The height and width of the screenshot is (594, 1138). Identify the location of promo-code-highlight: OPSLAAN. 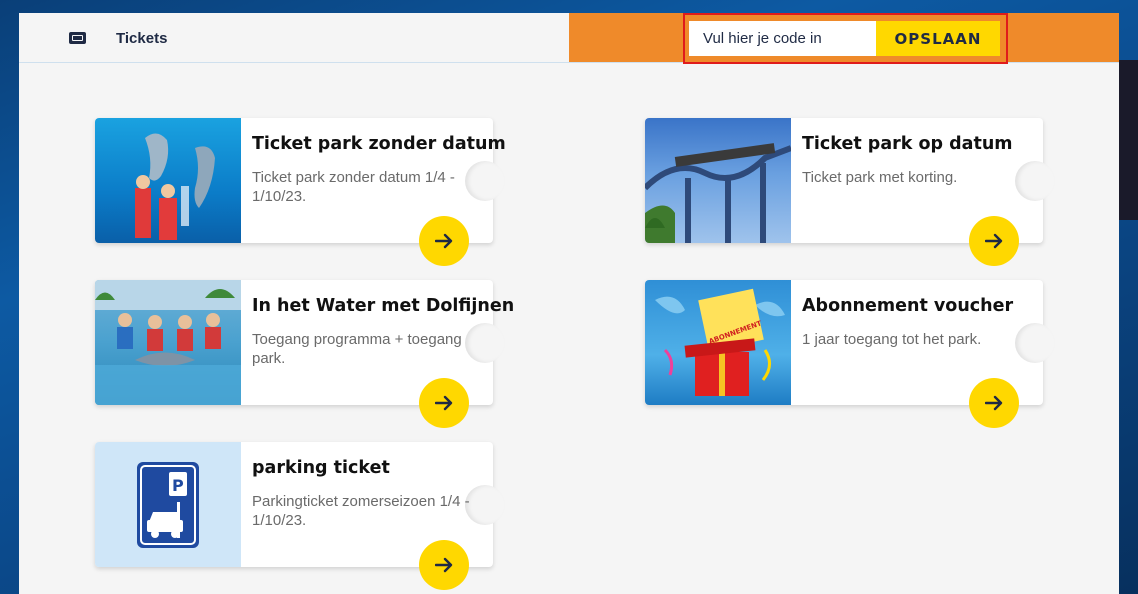
(845, 38).